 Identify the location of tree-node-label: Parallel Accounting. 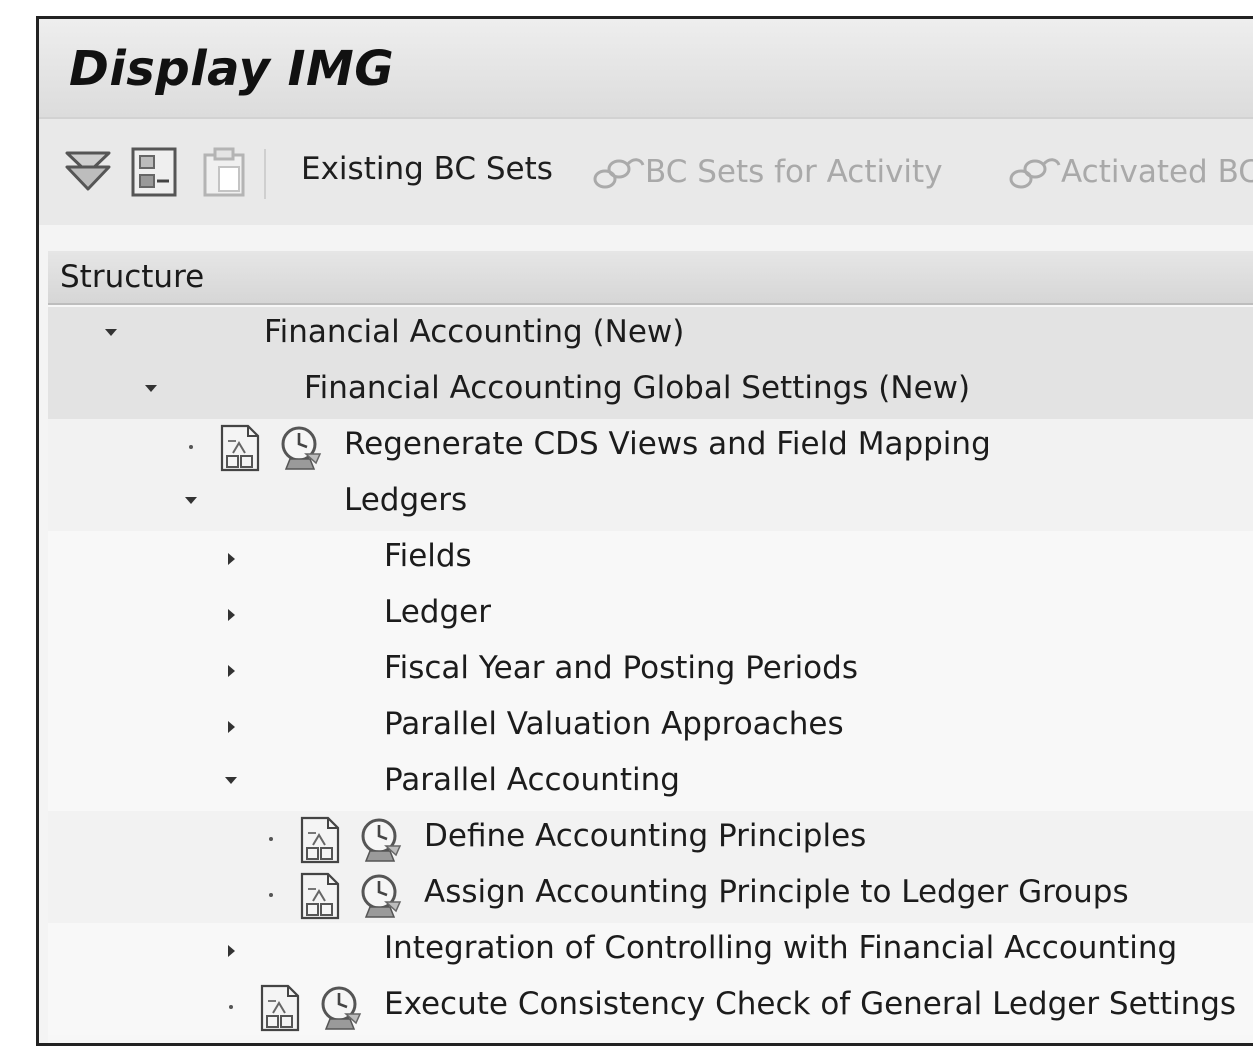
(532, 780).